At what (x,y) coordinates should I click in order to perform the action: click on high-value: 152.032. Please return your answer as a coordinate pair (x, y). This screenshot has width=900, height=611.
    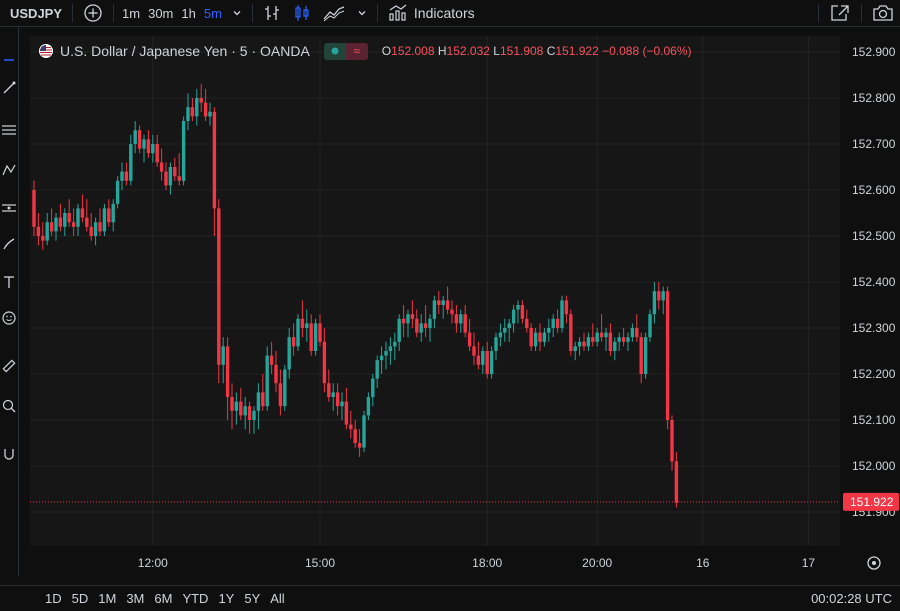
    Looking at the image, I should click on (468, 51).